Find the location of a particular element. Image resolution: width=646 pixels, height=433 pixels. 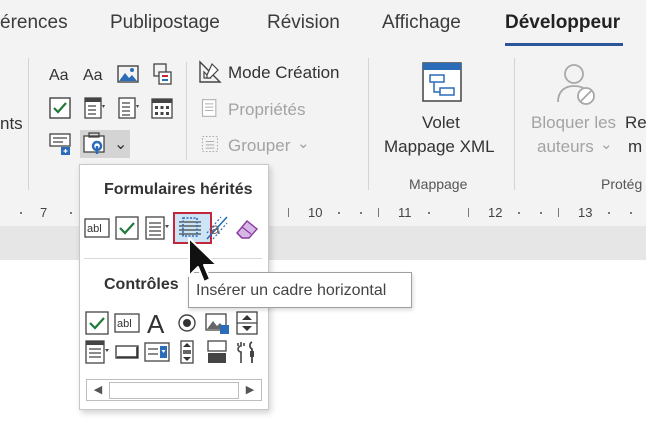

tooltip: Insérer un cadre horizontal is located at coordinates (300, 290).